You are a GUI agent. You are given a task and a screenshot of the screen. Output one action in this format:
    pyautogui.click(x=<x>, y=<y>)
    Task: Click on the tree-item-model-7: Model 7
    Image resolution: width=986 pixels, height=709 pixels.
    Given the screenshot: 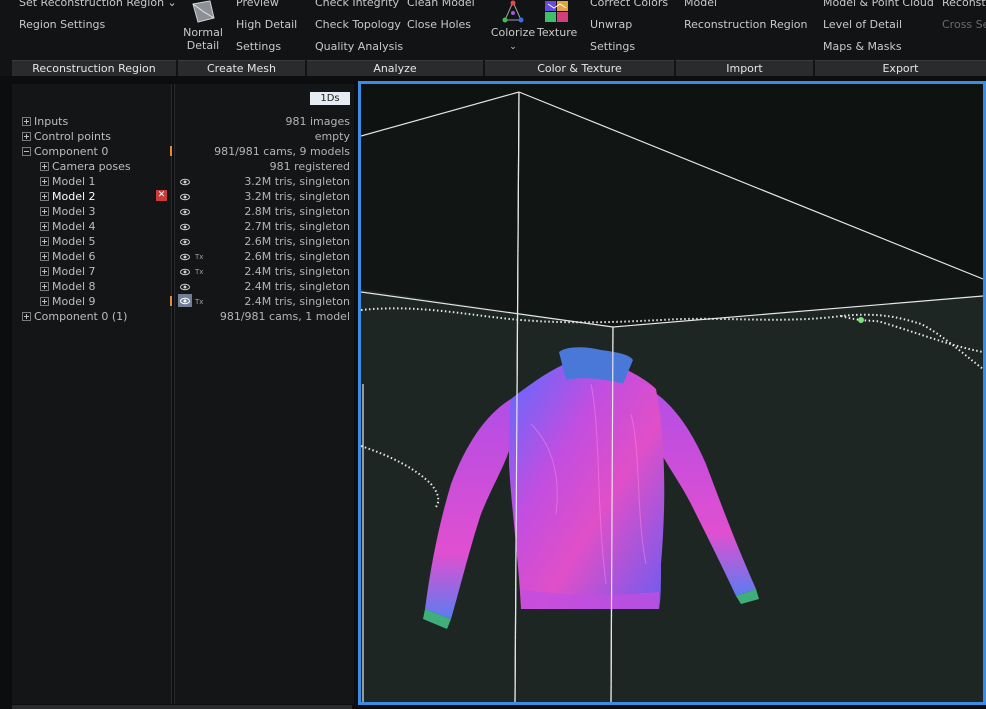 What is the action you would take?
    pyautogui.click(x=68, y=271)
    